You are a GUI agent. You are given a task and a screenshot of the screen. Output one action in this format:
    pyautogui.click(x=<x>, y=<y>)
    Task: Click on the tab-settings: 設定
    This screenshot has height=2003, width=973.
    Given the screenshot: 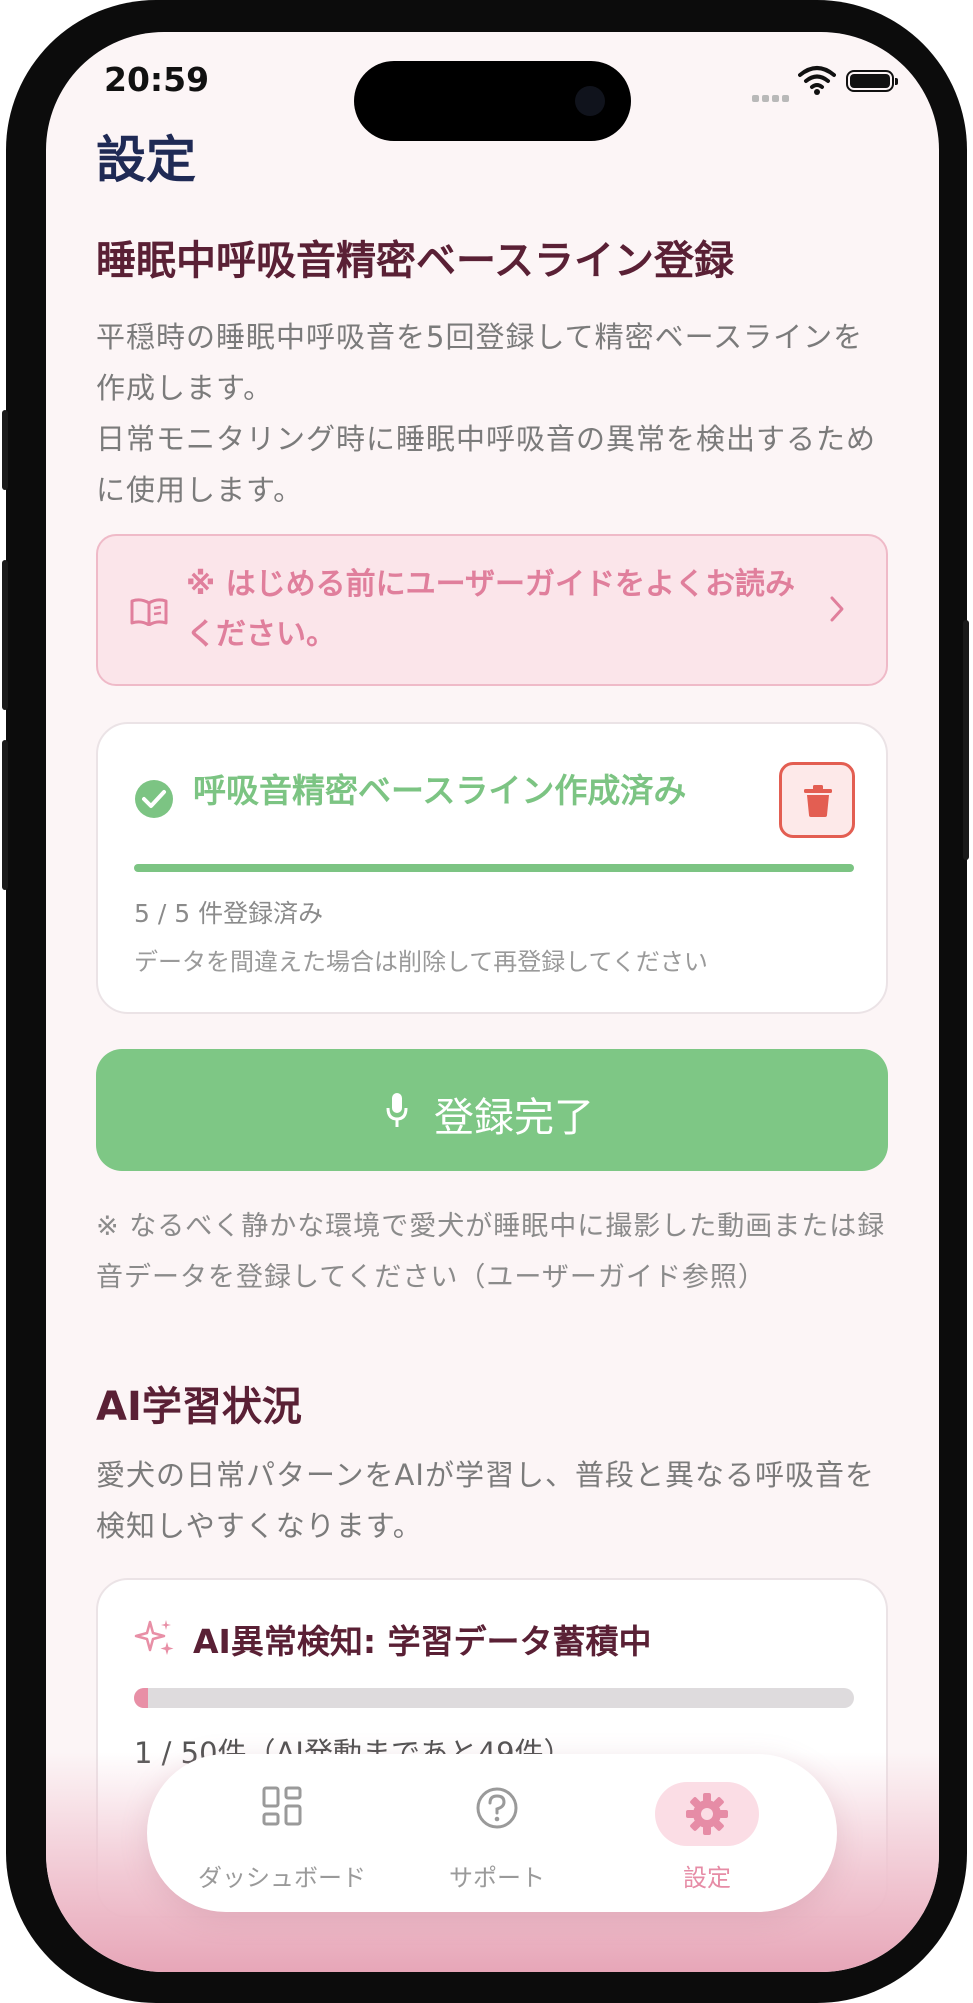 What is the action you would take?
    pyautogui.click(x=707, y=1833)
    